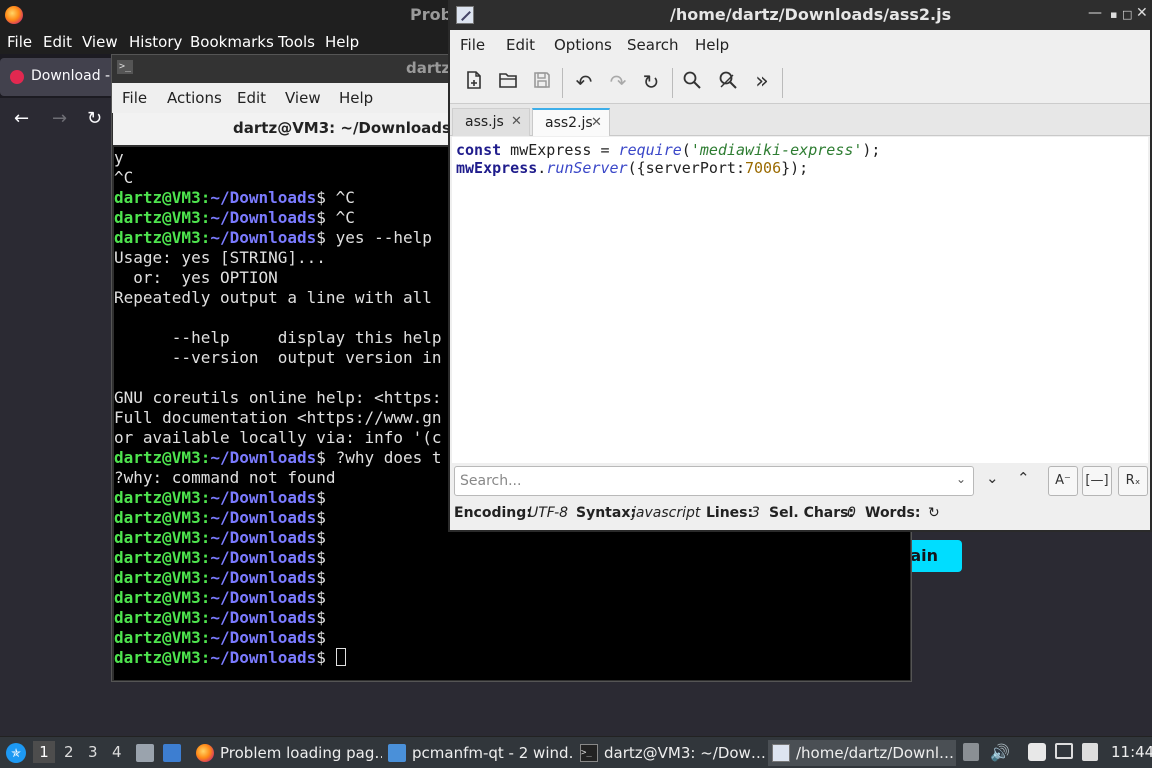  Describe the element at coordinates (331, 657) in the screenshot. I see `prompt-command` at that location.